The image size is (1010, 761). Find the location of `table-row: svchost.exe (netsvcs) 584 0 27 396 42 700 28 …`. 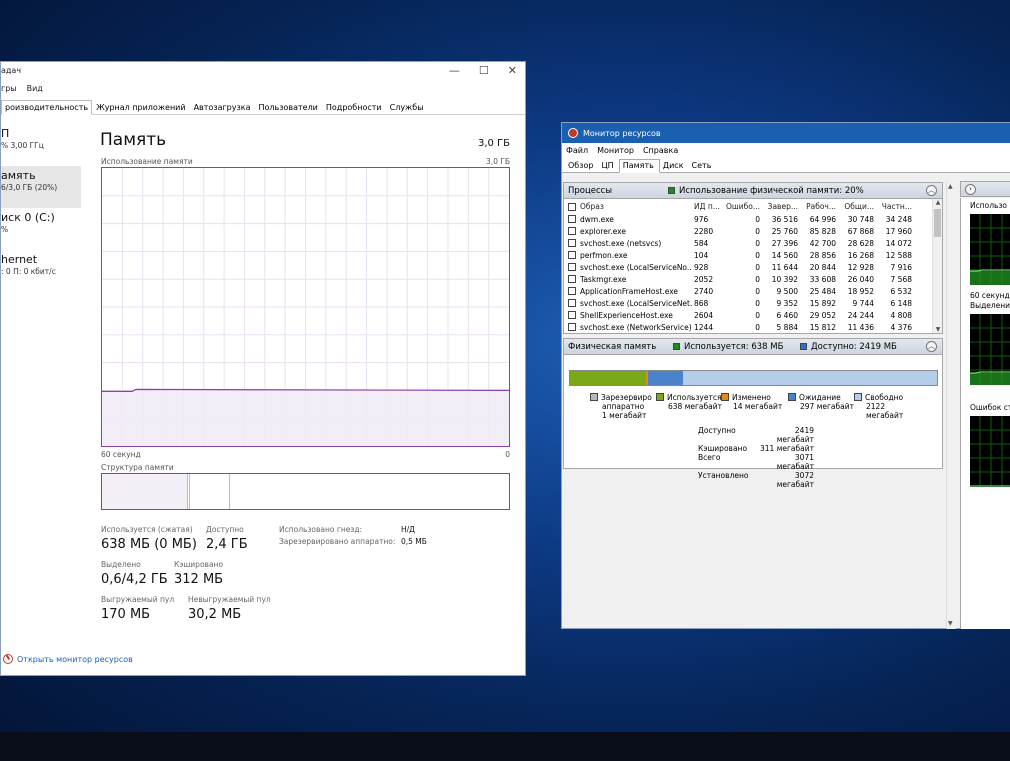

table-row: svchost.exe (netsvcs) 584 0 27 396 42 700 28 … is located at coordinates (749, 243).